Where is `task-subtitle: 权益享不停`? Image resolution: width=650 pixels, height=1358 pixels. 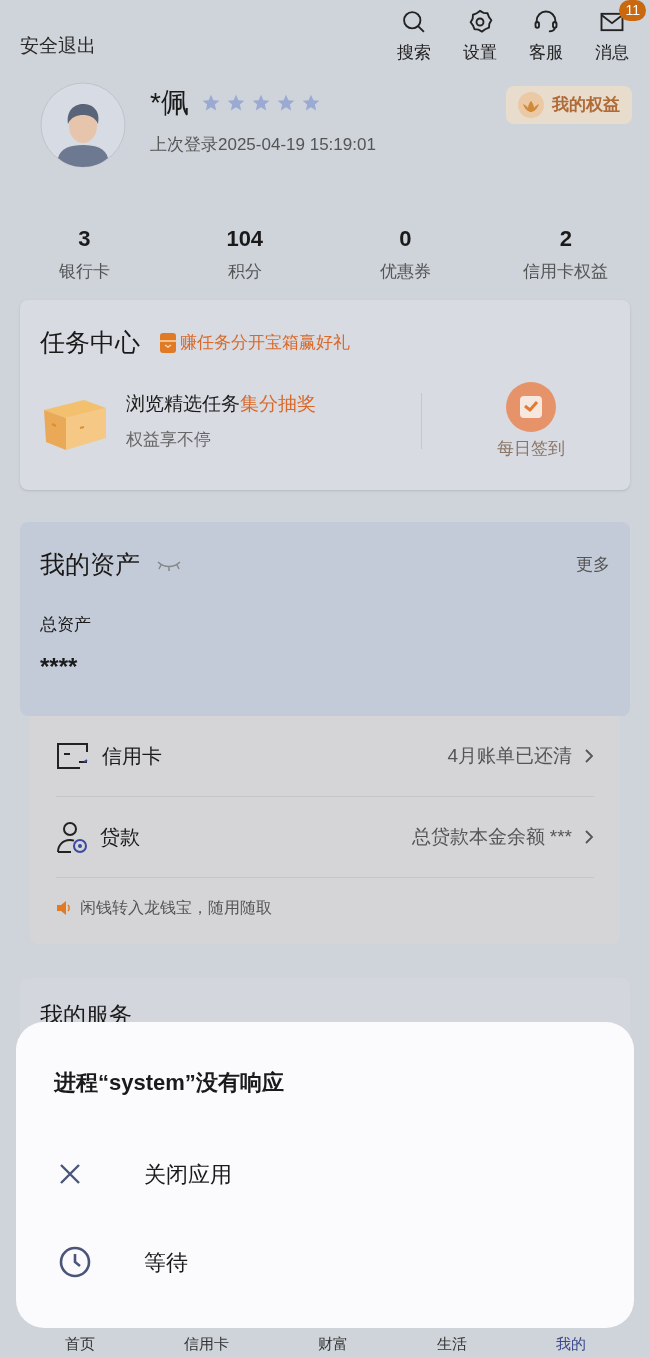
task-subtitle: 权益享不停 is located at coordinates (169, 439).